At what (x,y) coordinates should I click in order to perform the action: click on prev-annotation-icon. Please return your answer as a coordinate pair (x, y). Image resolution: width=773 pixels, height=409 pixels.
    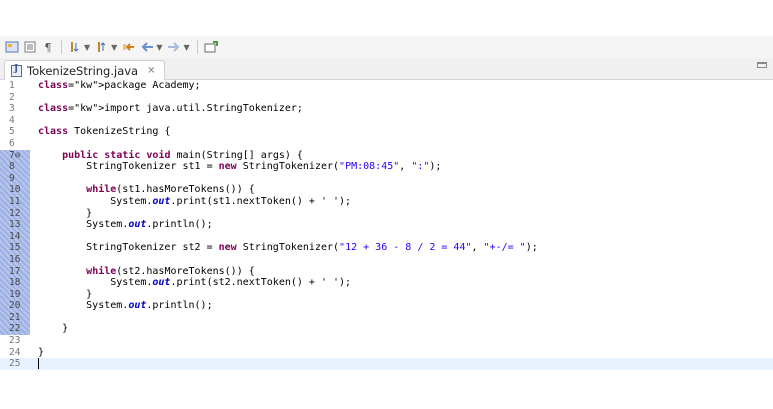
    Looking at the image, I should click on (102, 47).